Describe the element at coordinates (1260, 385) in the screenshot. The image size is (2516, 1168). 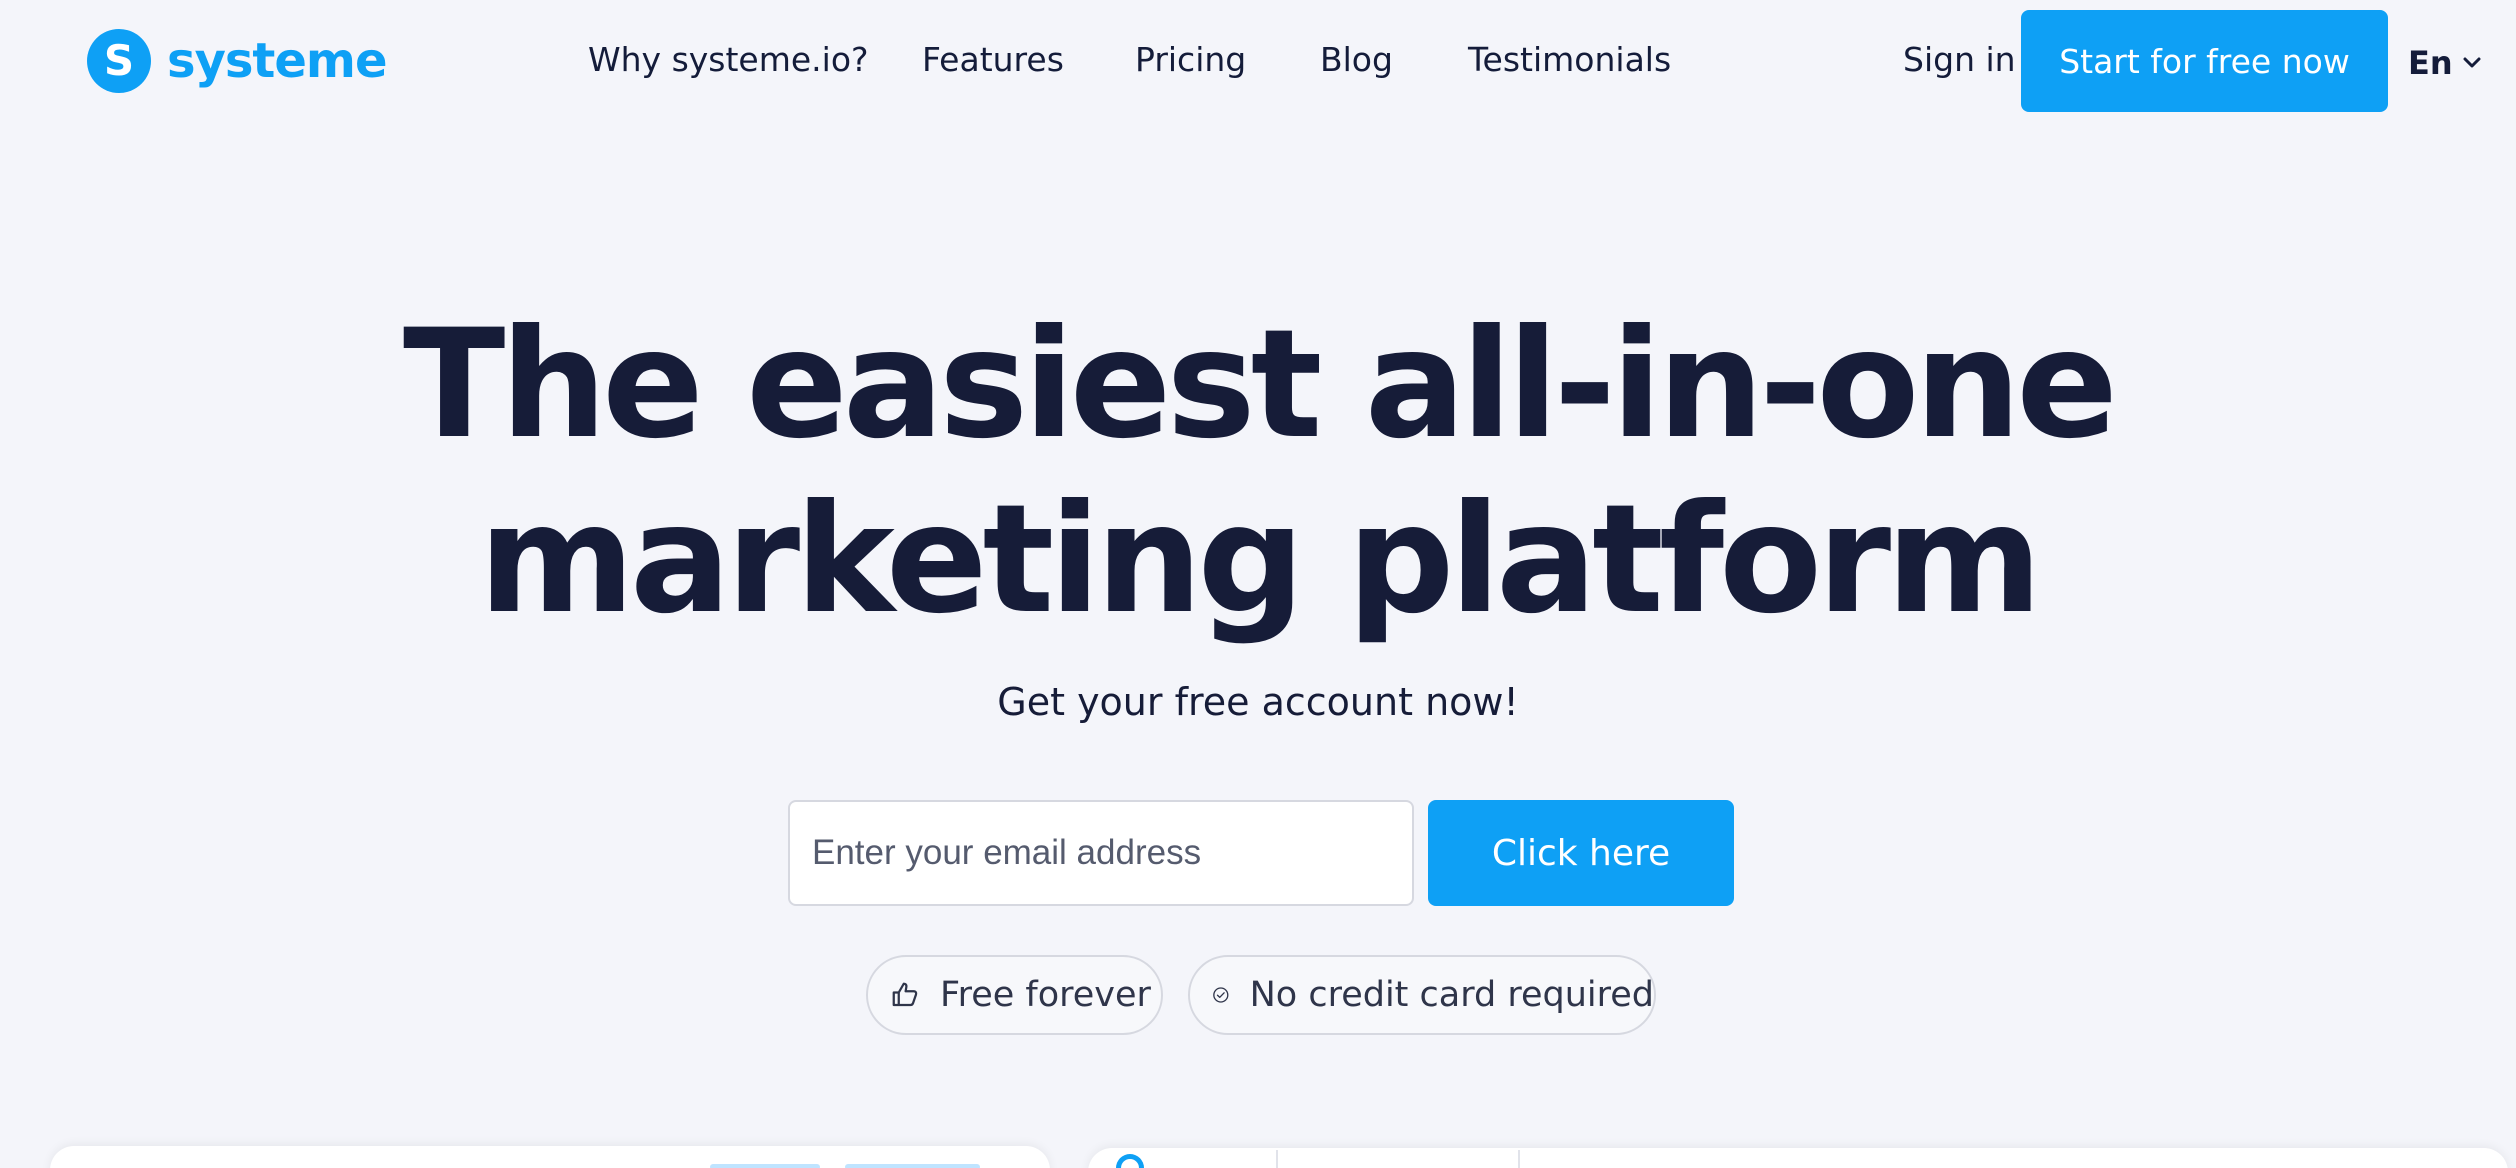
I see `hero-title-line1: The easiest all-in-one` at that location.